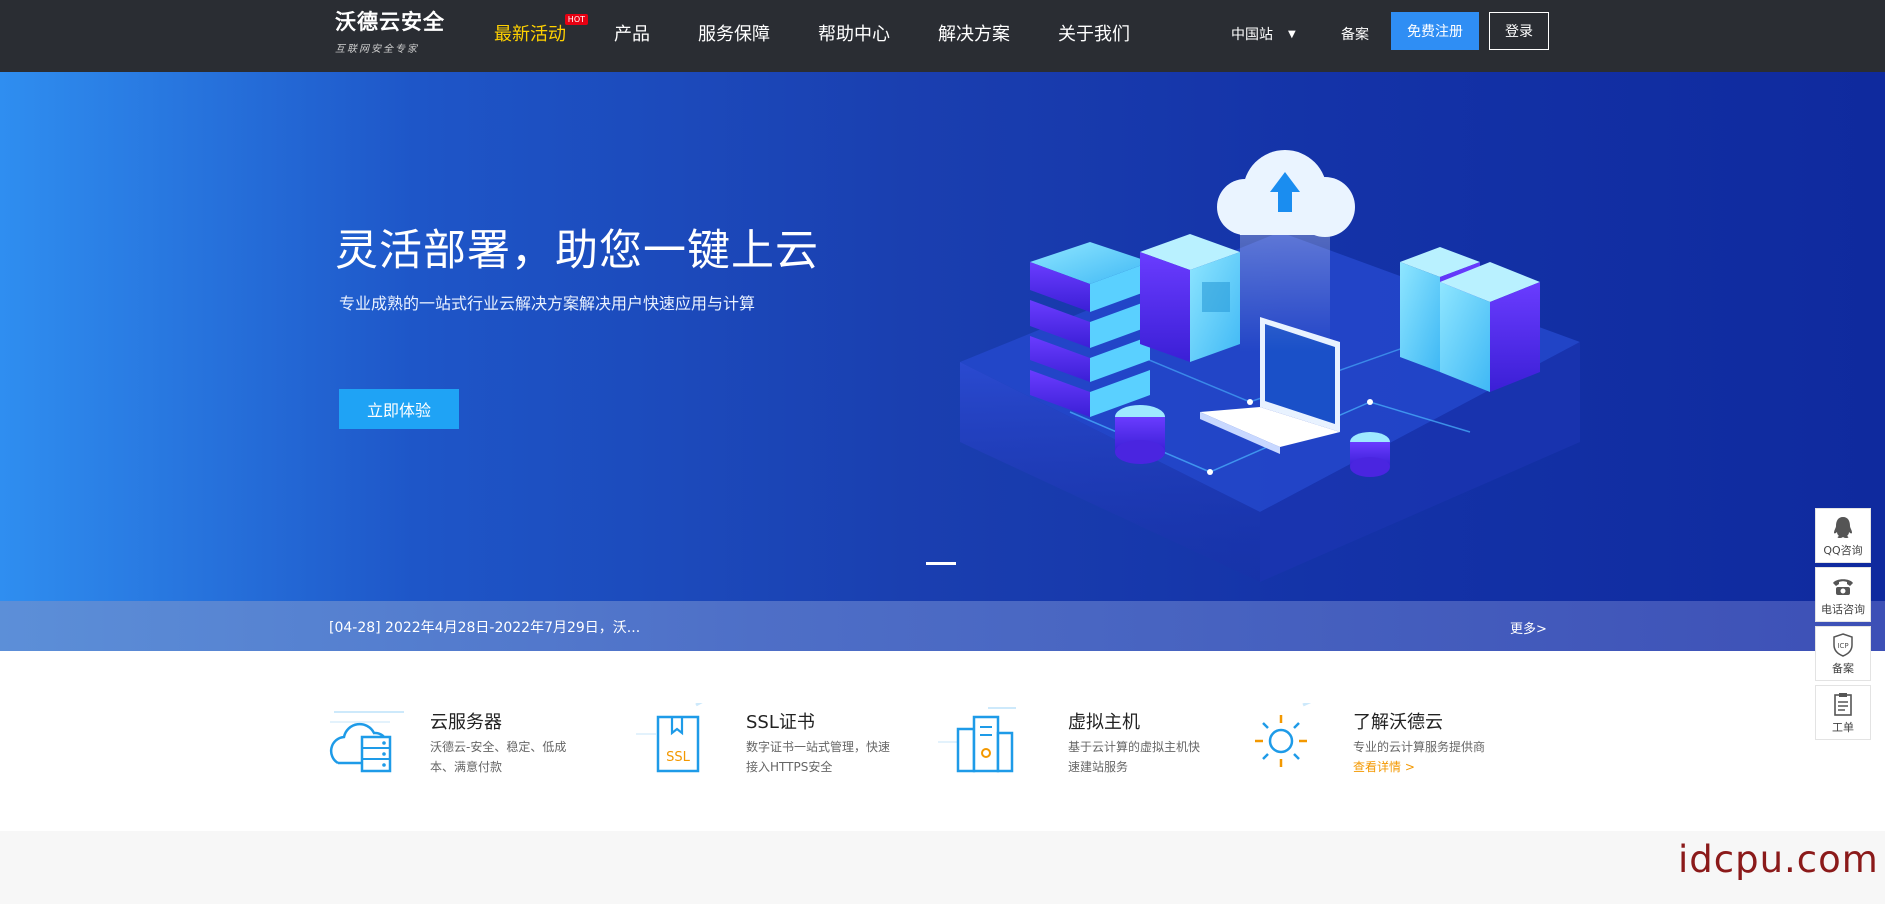 The height and width of the screenshot is (904, 1885). I want to click on hero-subtitle: 专业成熟的一站式行业云解决方案解决用户快速应用与计算, so click(547, 303).